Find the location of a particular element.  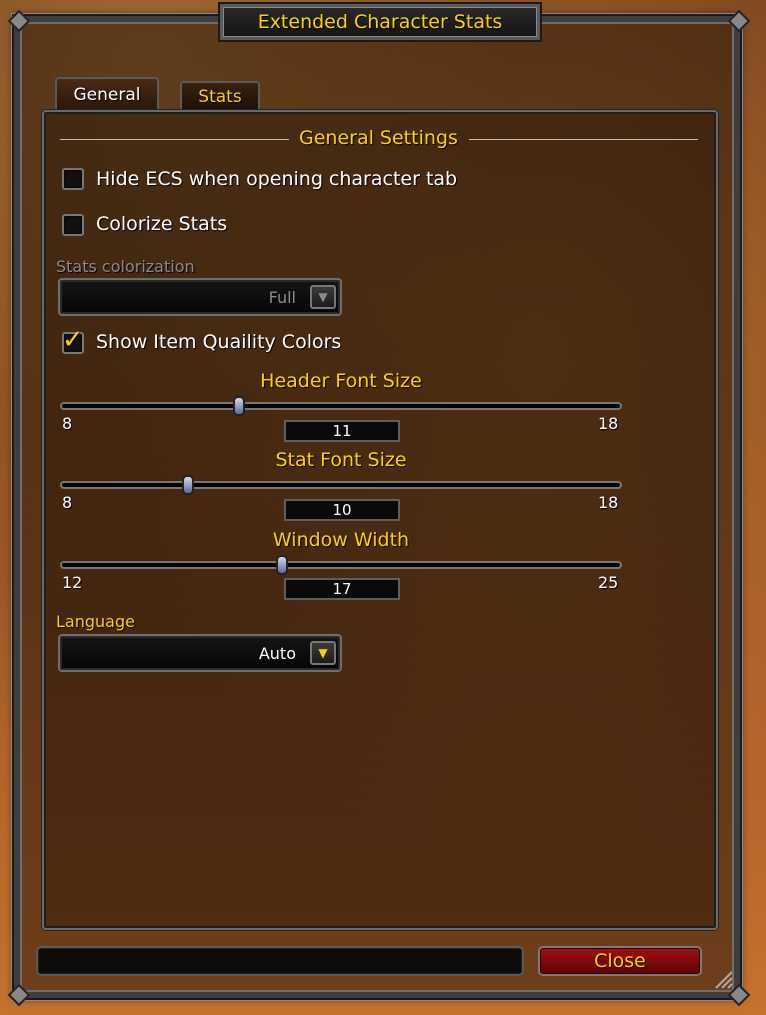

status-bar is located at coordinates (280, 961).